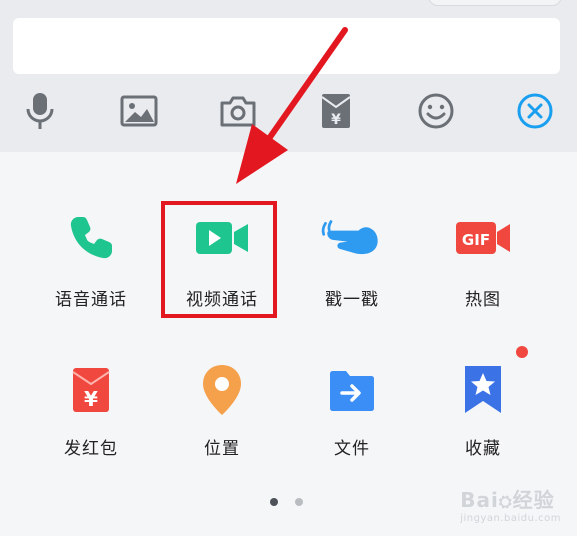 This screenshot has width=577, height=536. Describe the element at coordinates (510, 506) in the screenshot. I see `baidu-watermark: Bai⛭经验 jingyan.baidu.com` at that location.